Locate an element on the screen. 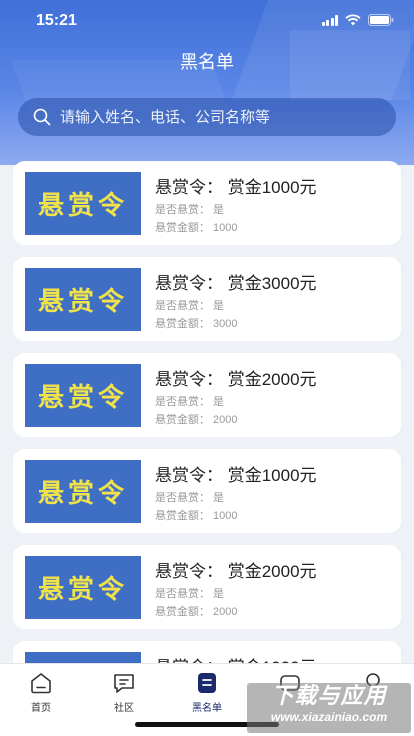  chat-icon is located at coordinates (124, 683).